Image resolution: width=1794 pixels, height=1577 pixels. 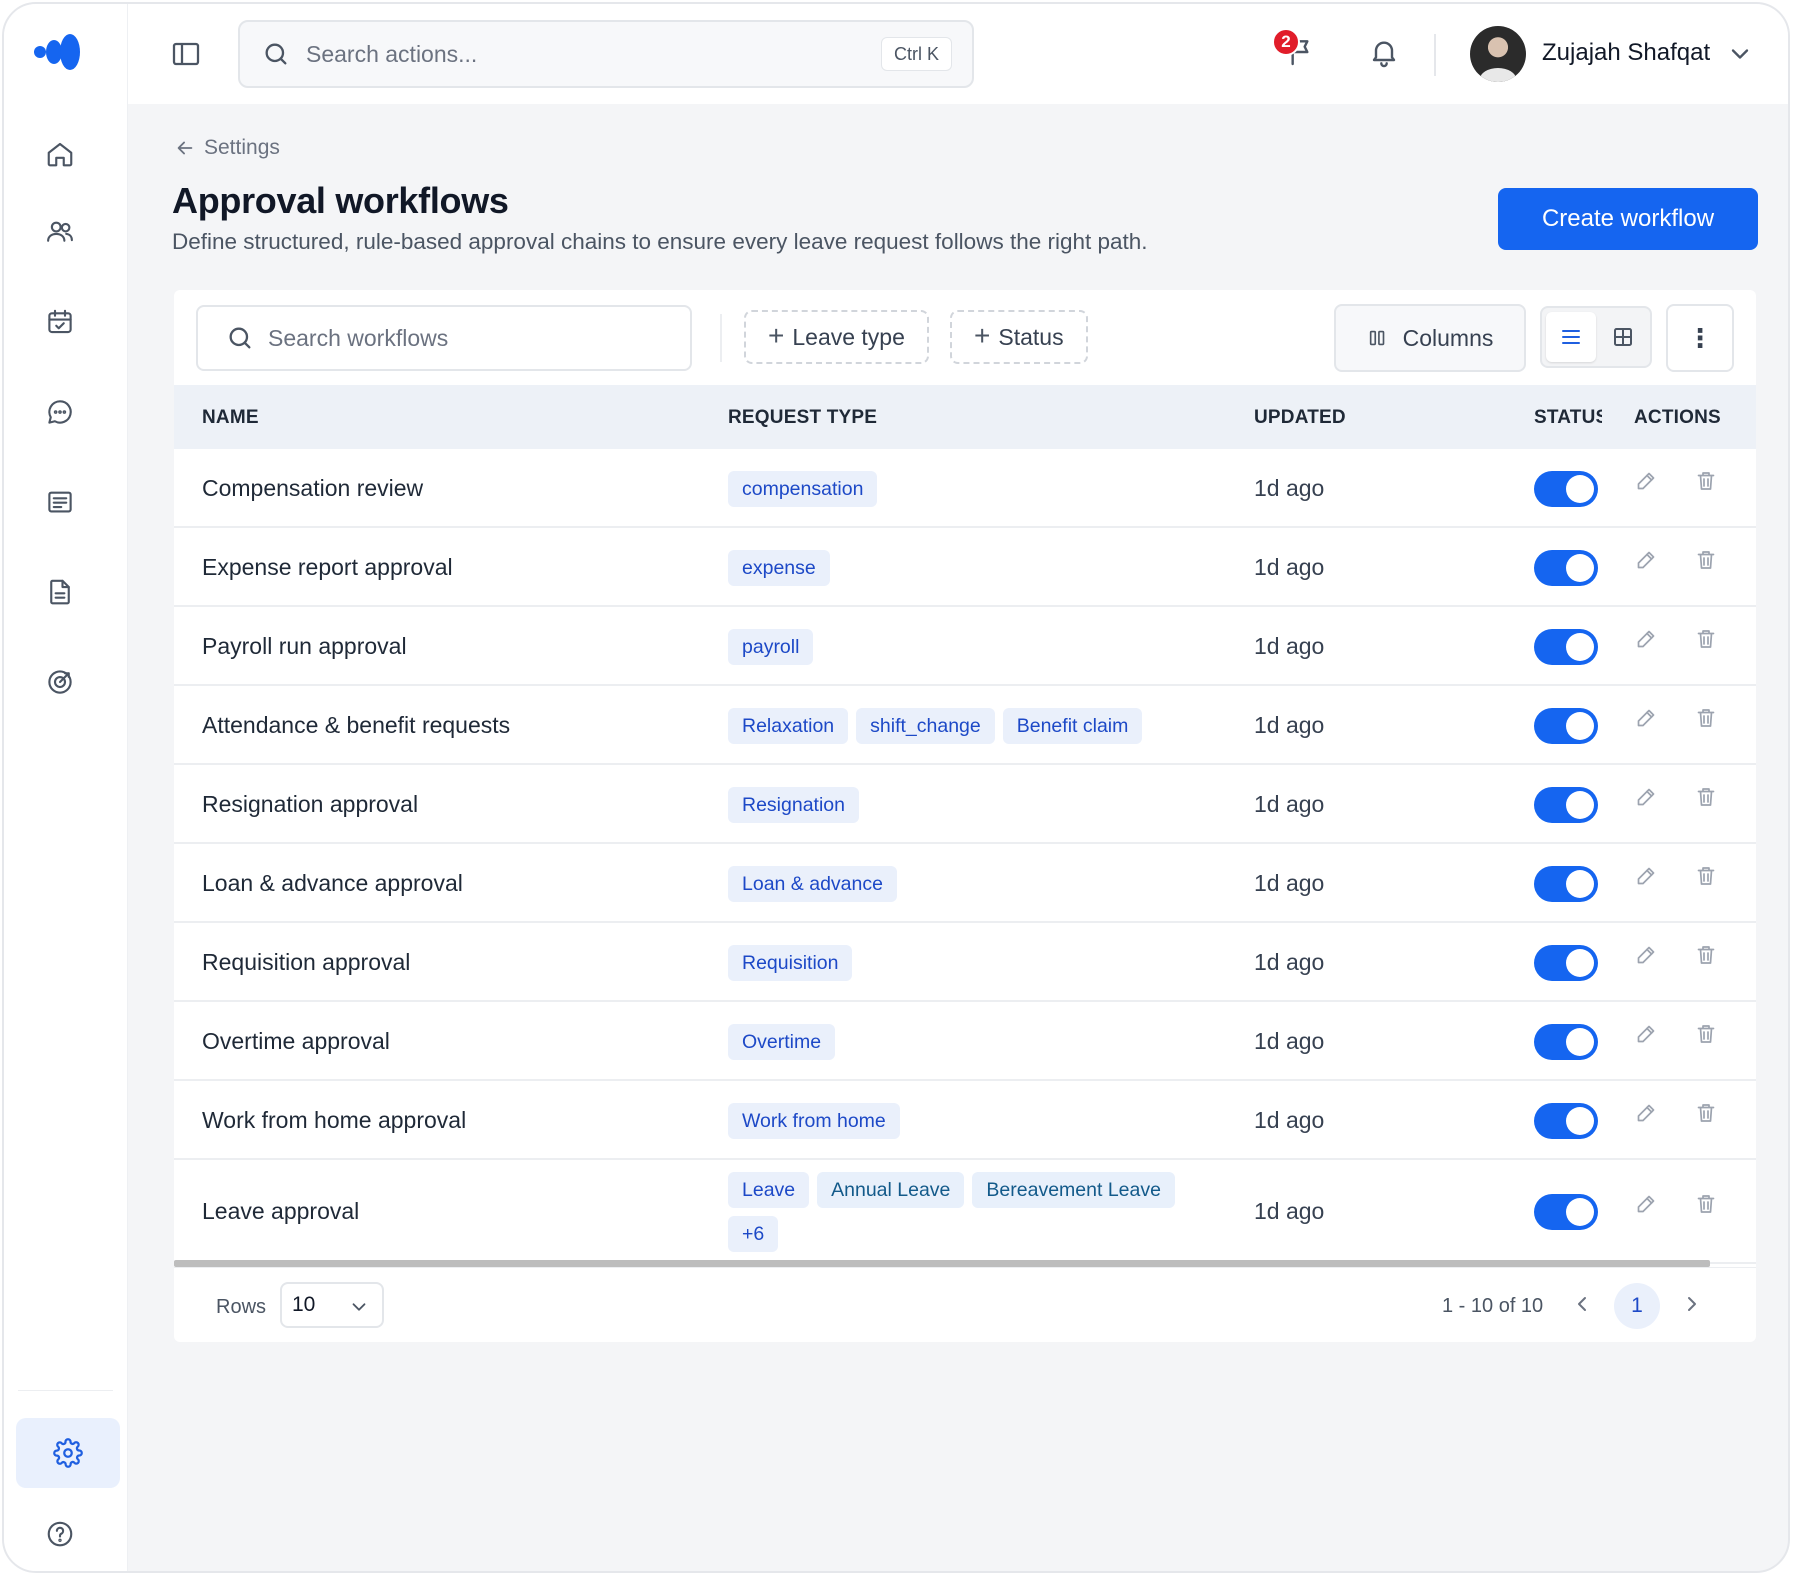 I want to click on sidebar, so click(x=66, y=787).